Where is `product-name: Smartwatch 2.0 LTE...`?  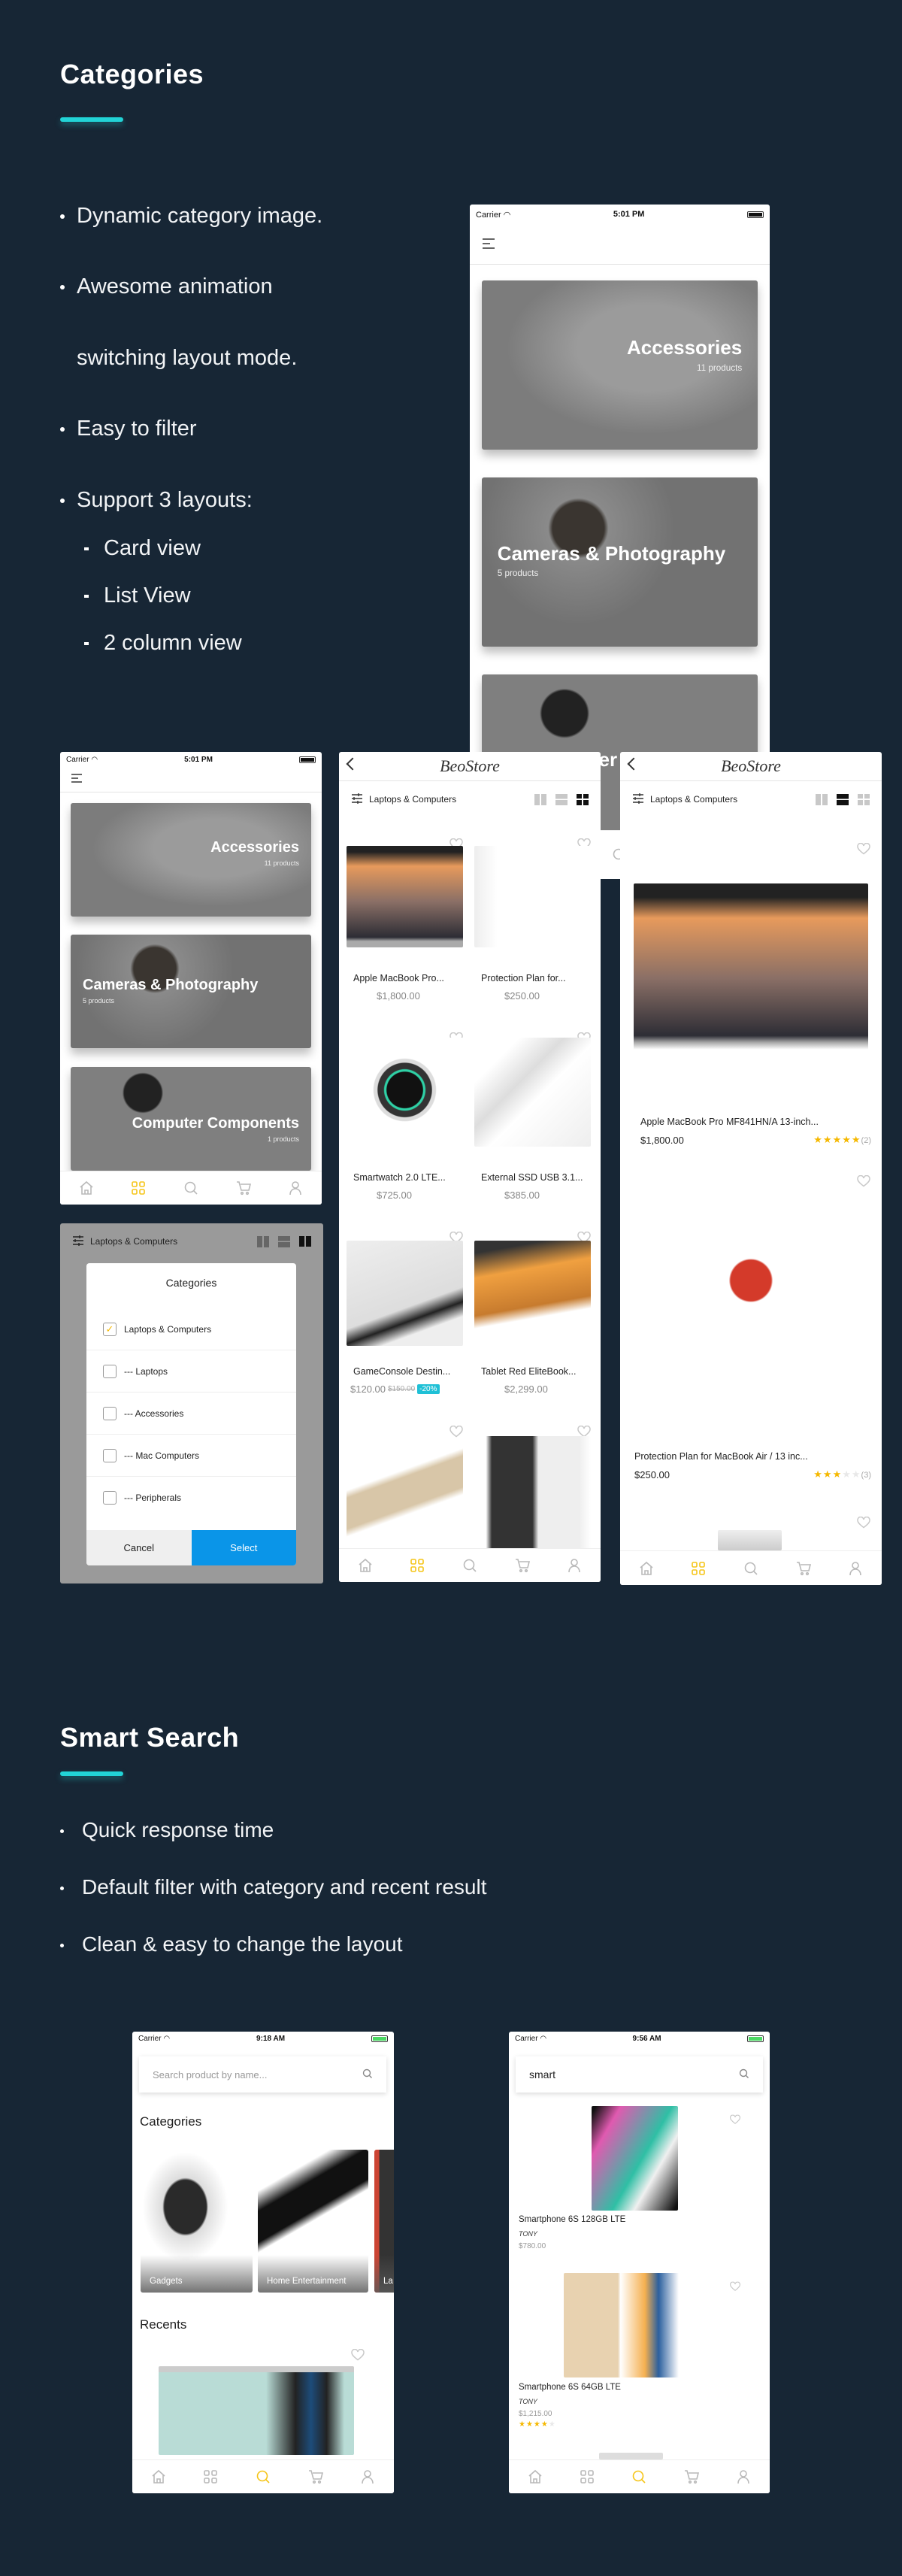 product-name: Smartwatch 2.0 LTE... is located at coordinates (400, 1177).